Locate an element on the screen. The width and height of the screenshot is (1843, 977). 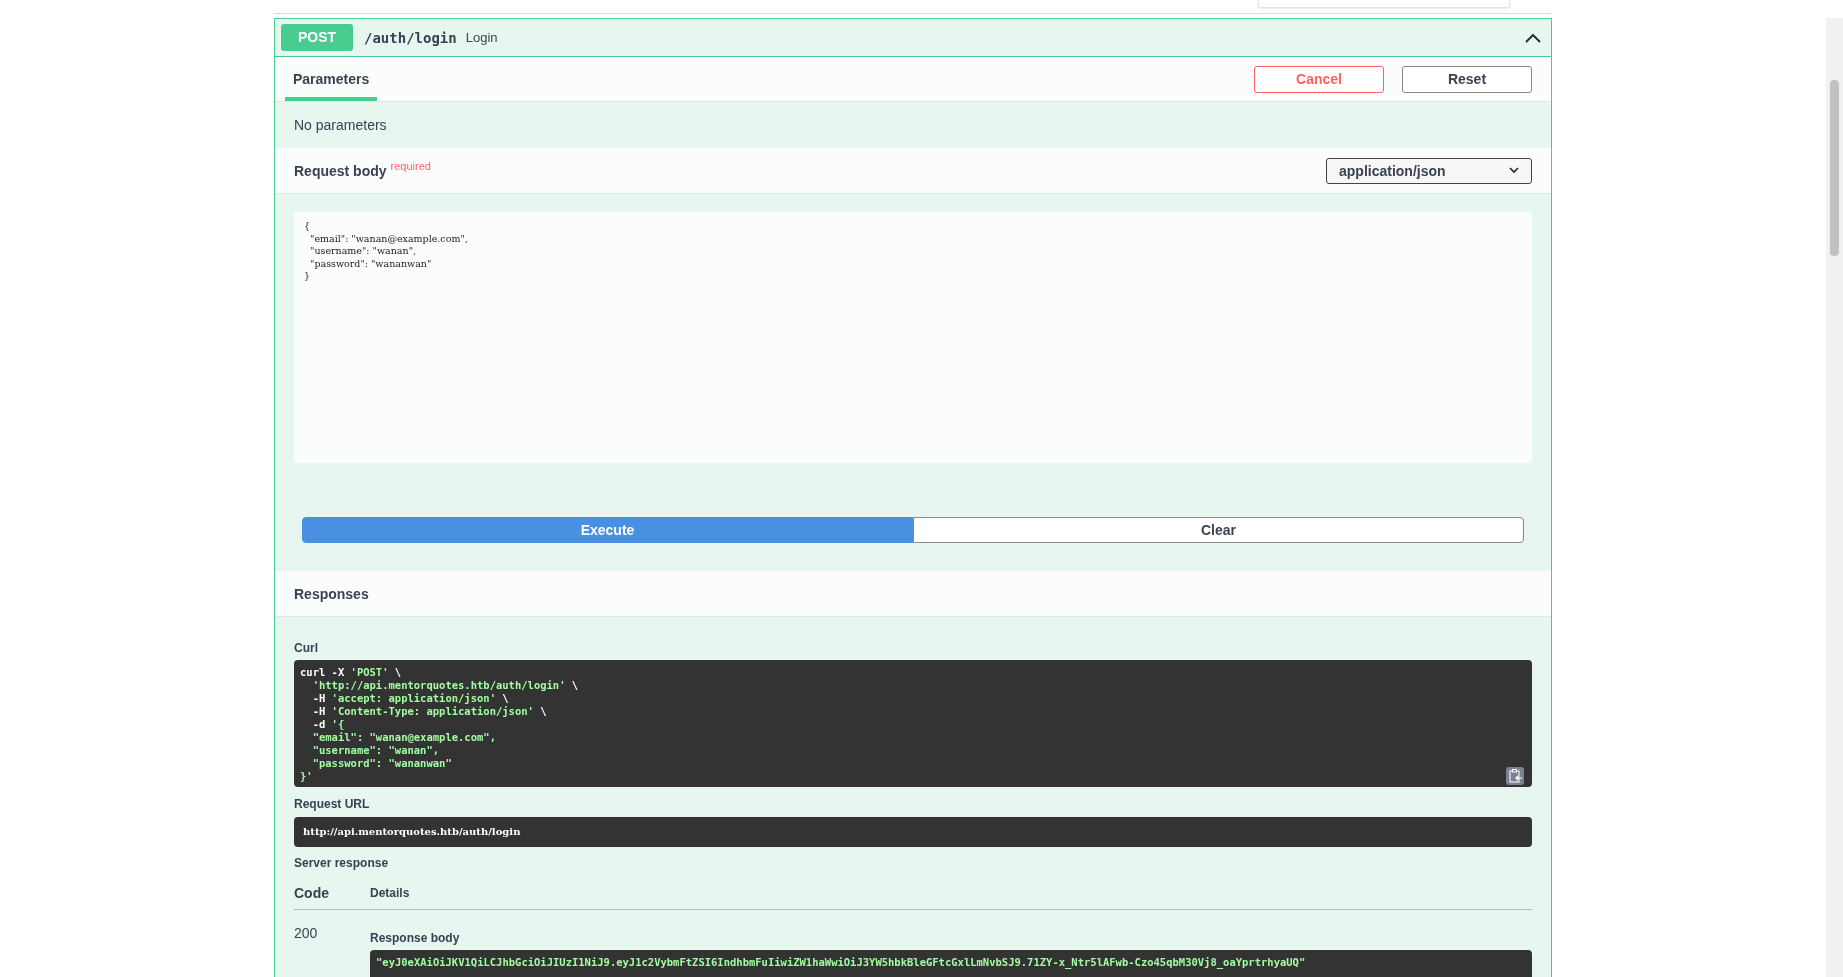
section-title: Responses is located at coordinates (331, 593).